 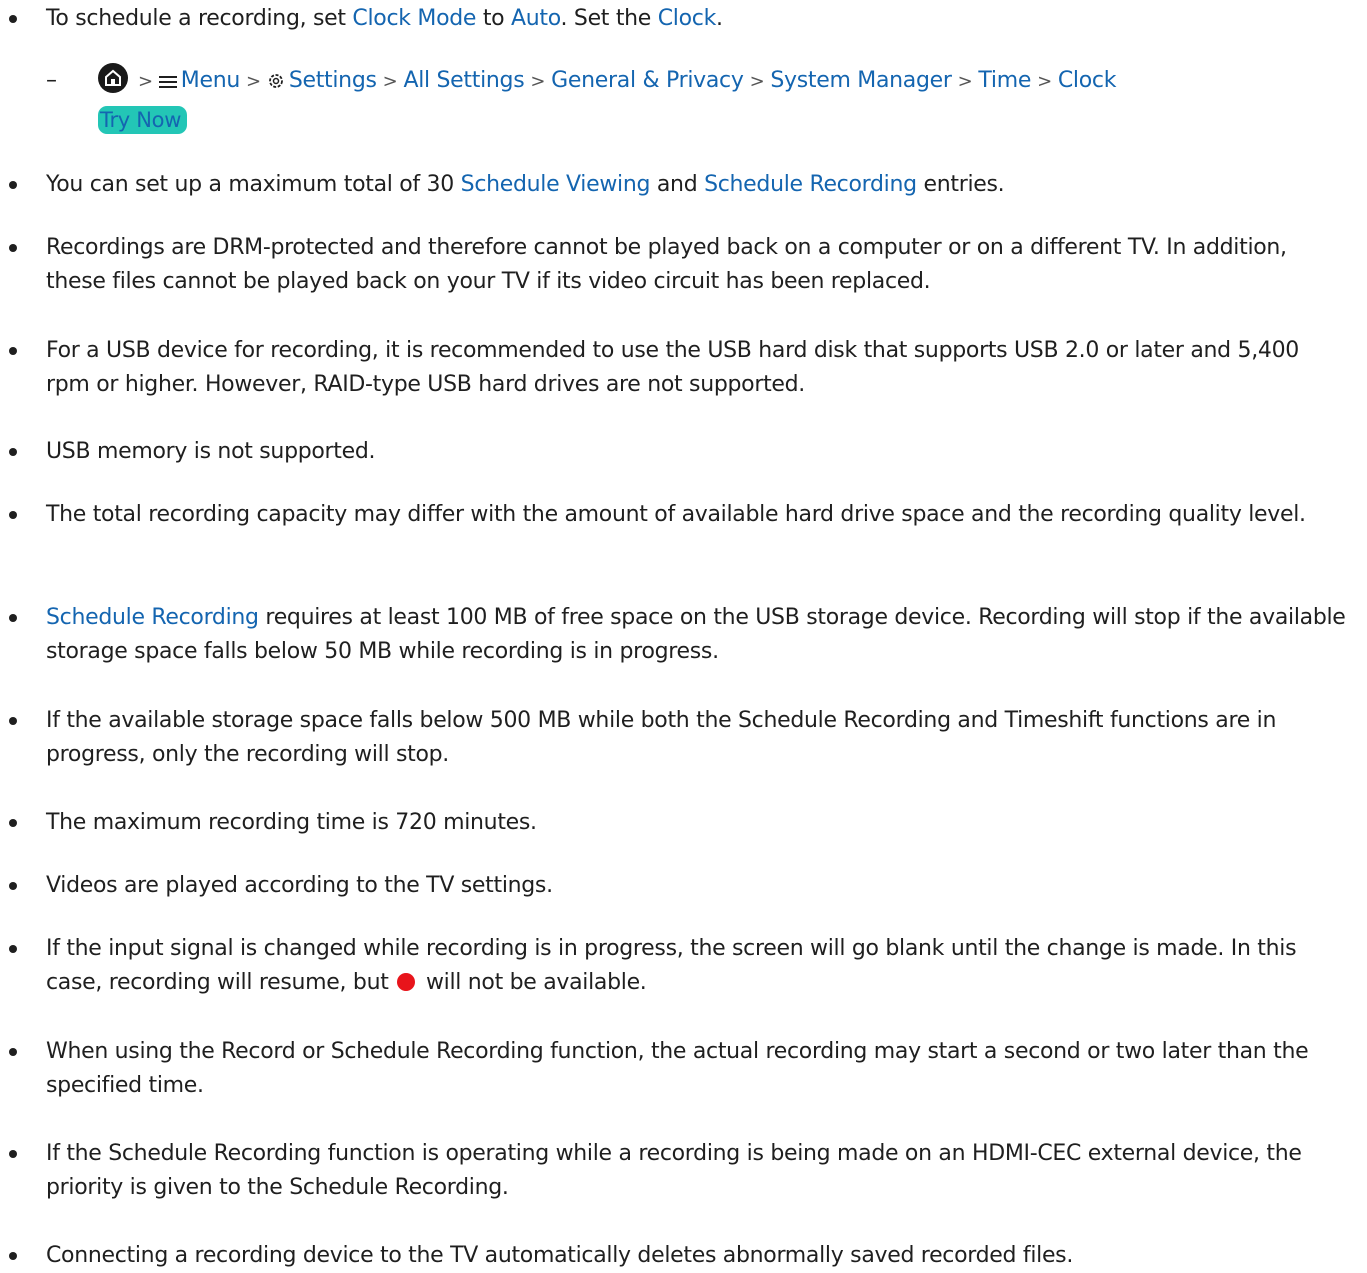 What do you see at coordinates (143, 120) in the screenshot?
I see `try-now-button: Try Now` at bounding box center [143, 120].